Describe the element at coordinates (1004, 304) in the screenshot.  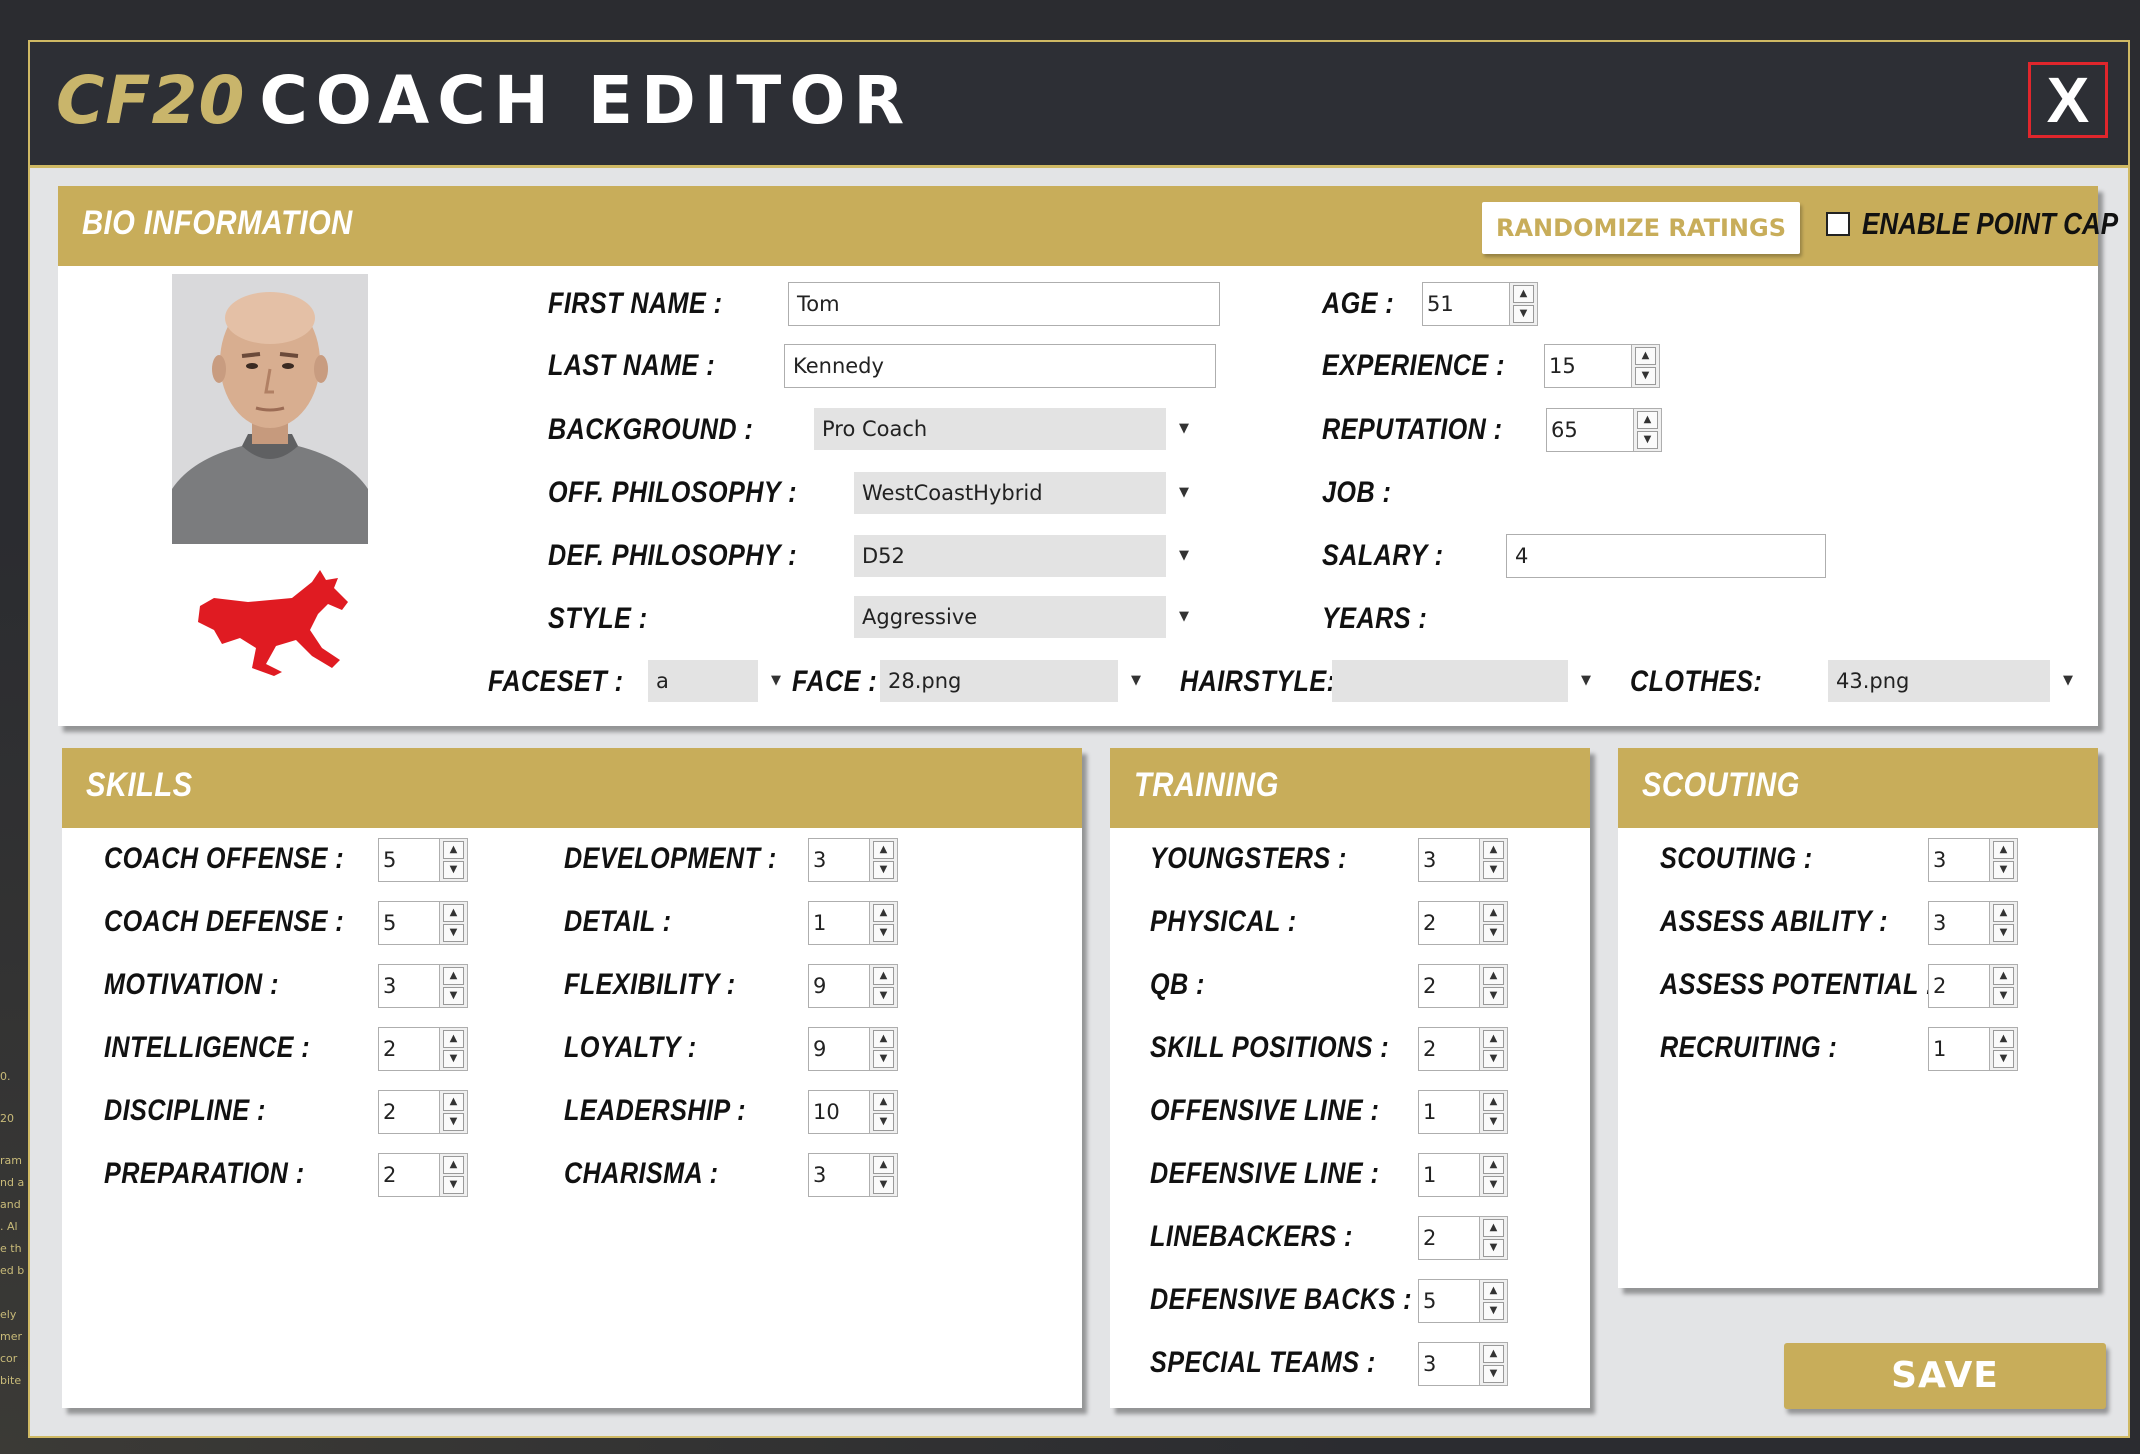
I see `first-name-input: Tom` at that location.